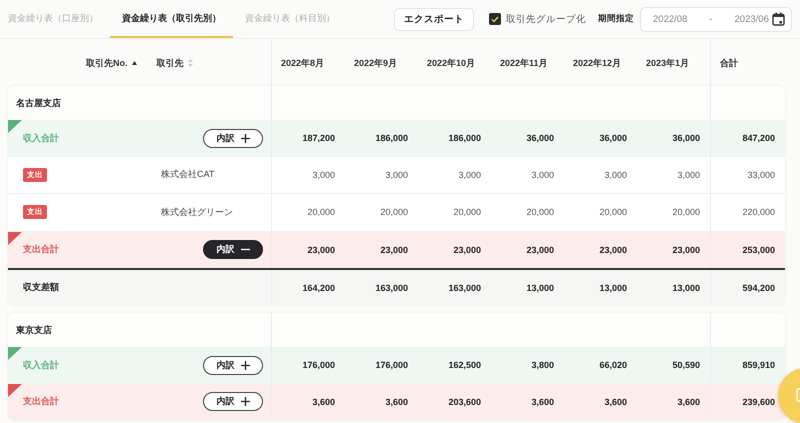 The height and width of the screenshot is (423, 800). What do you see at coordinates (302, 63) in the screenshot?
I see `column-header: 2022年8月` at bounding box center [302, 63].